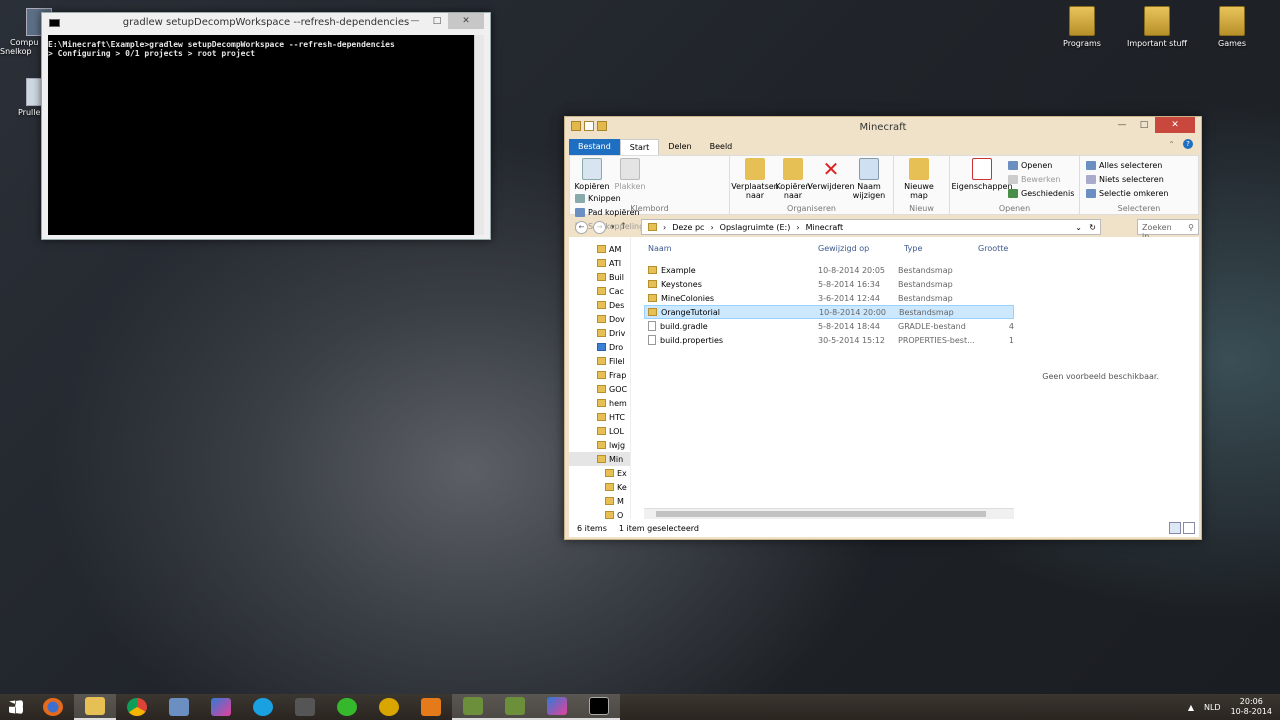 This screenshot has width=1280, height=720. Describe the element at coordinates (821, 514) in the screenshot. I see `scrollbar-thumb` at that location.